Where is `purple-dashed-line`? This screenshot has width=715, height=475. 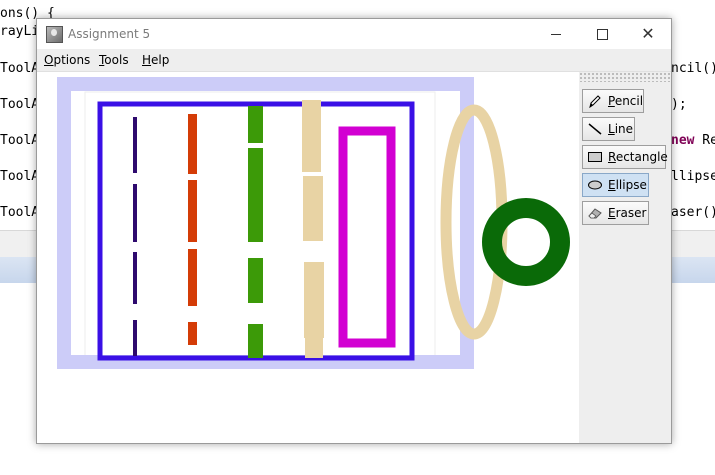 purple-dashed-line is located at coordinates (135, 236).